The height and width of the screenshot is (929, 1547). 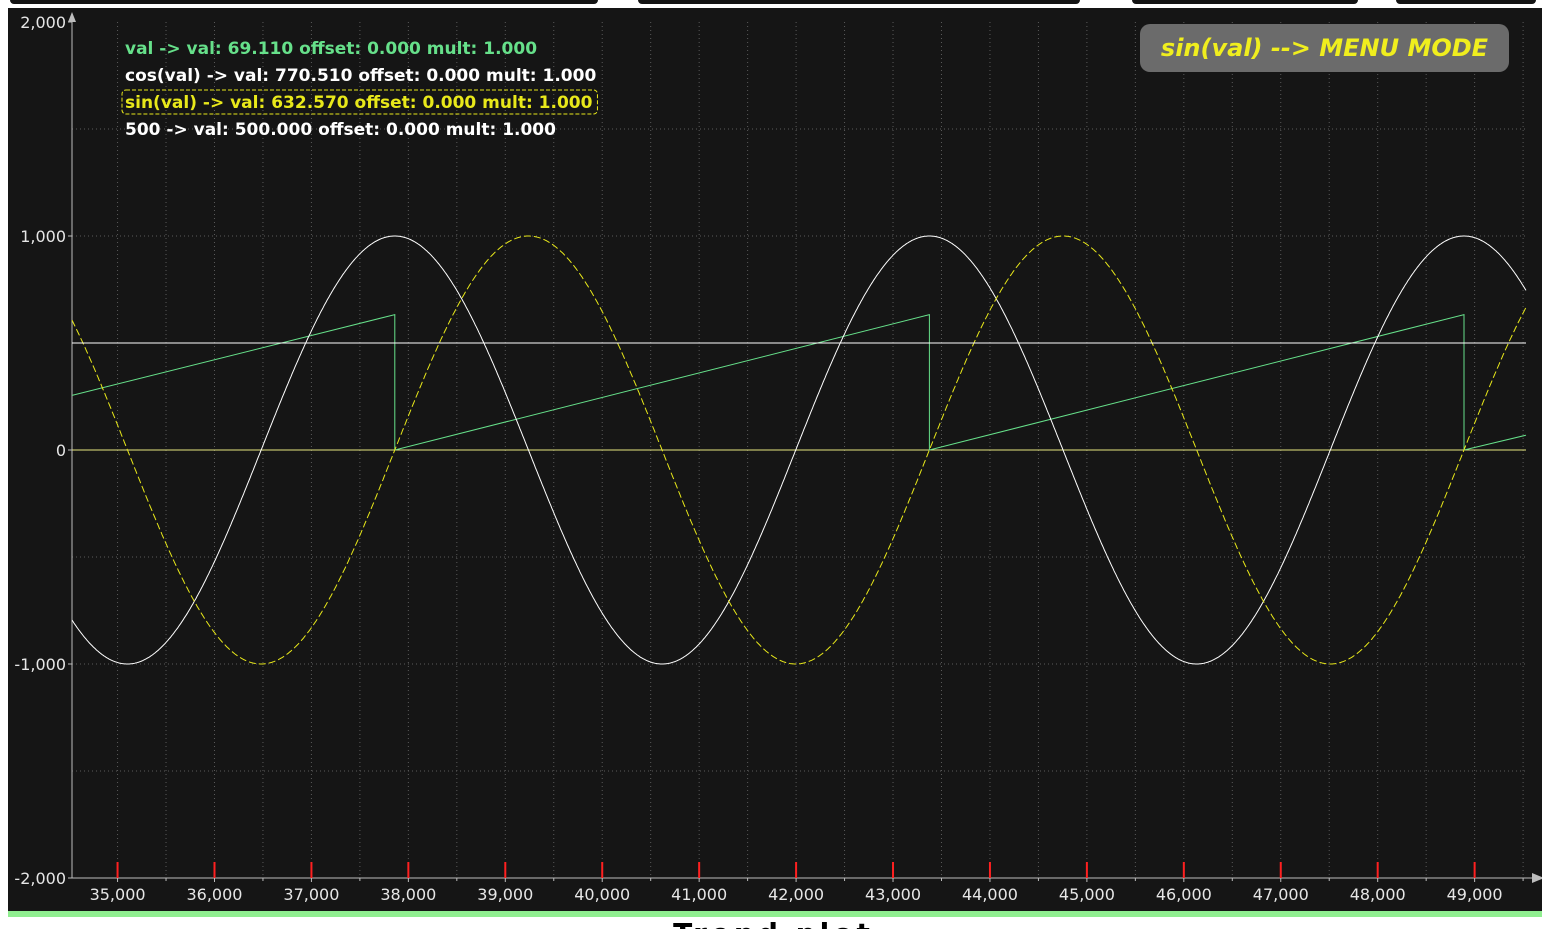 I want to click on x-tick-label: 42,000, so click(x=796, y=894).